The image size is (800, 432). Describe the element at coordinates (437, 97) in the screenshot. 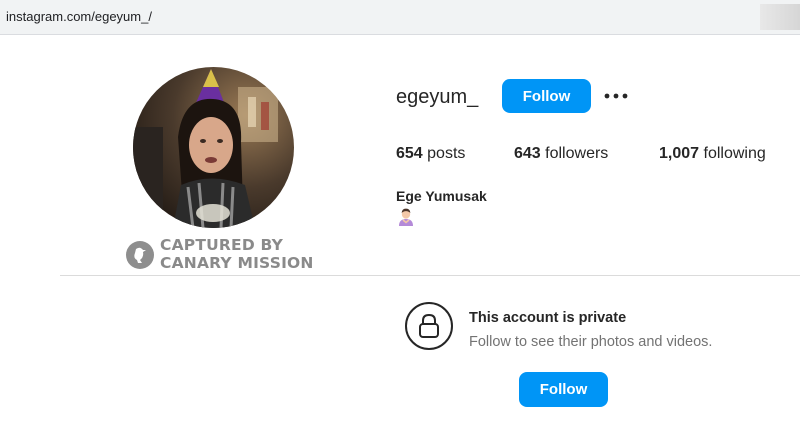

I see `profile-username: egeyum_` at that location.